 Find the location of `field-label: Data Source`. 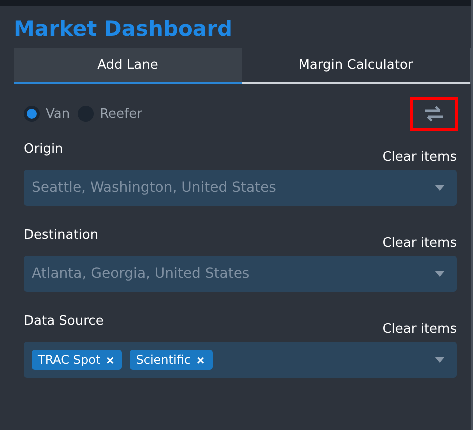

field-label: Data Source is located at coordinates (64, 321).